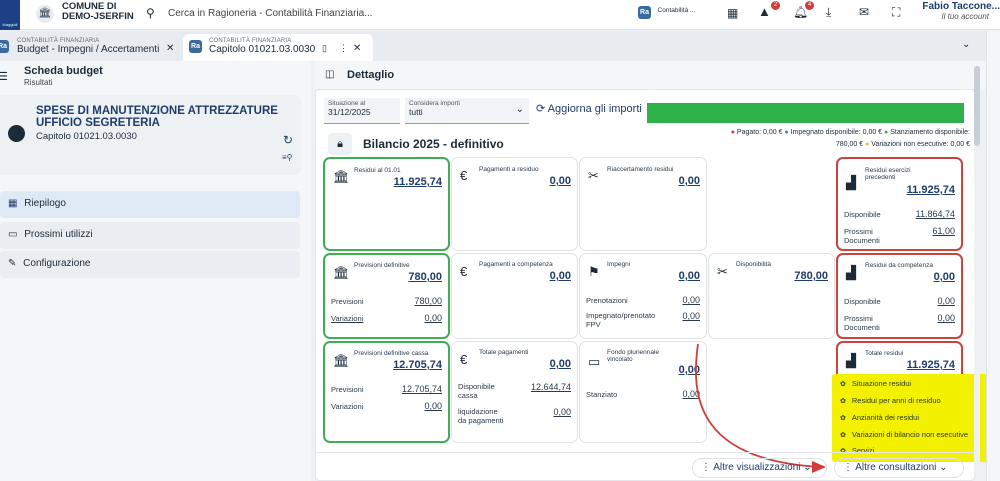  Describe the element at coordinates (98, 11) in the screenshot. I see `org-name: COMUNE DI DEMO-JSERFIN` at that location.